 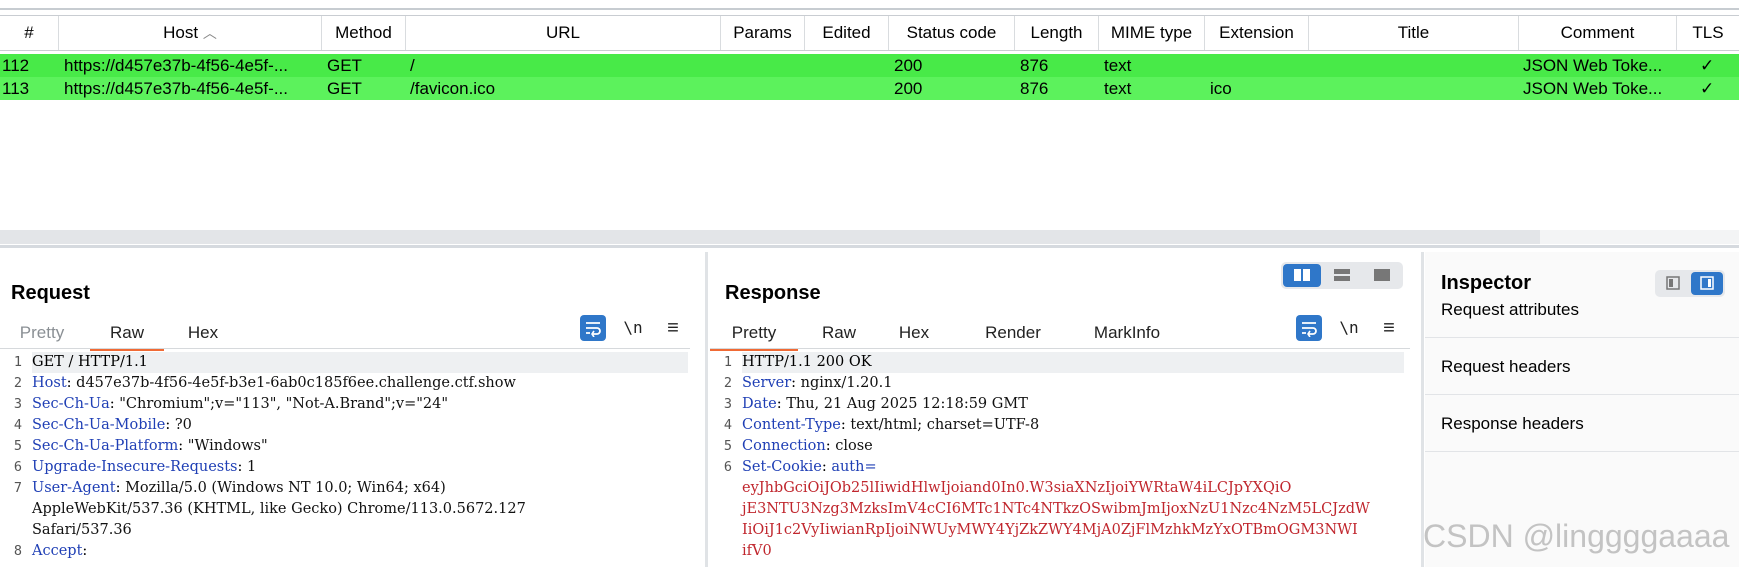 What do you see at coordinates (1034, 88) in the screenshot?
I see `cell-length: 876` at bounding box center [1034, 88].